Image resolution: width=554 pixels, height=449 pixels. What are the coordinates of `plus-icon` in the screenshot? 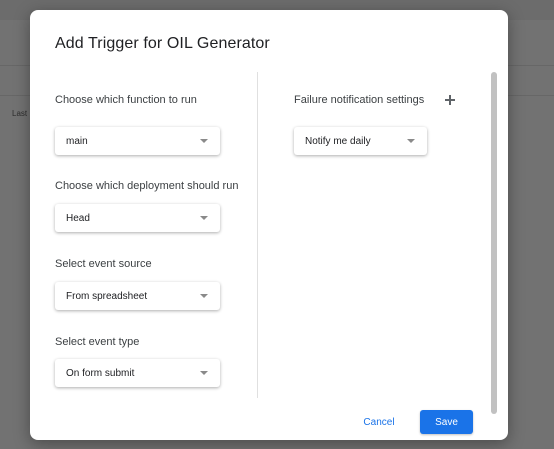 It's located at (450, 100).